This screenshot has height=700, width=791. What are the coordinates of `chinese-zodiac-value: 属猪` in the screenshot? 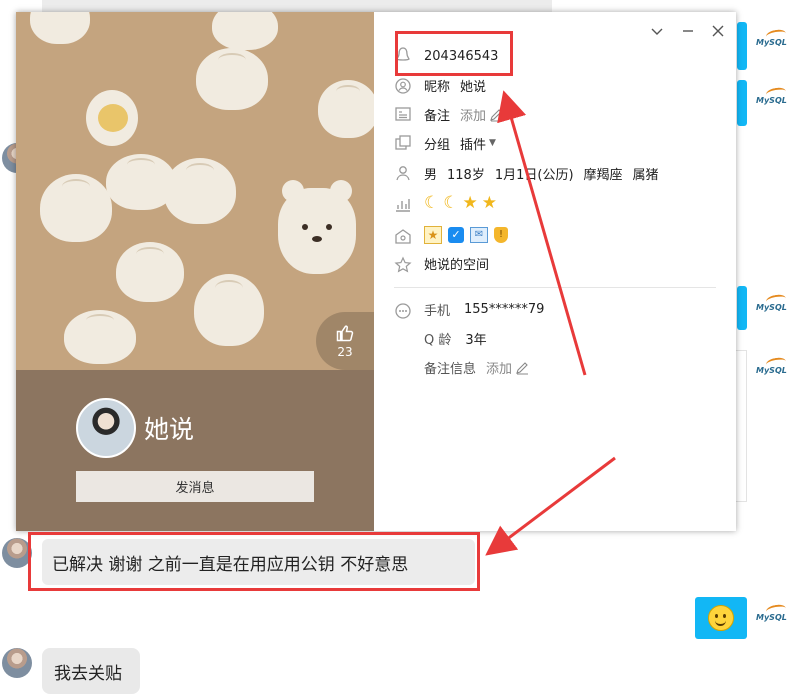 It's located at (645, 175).